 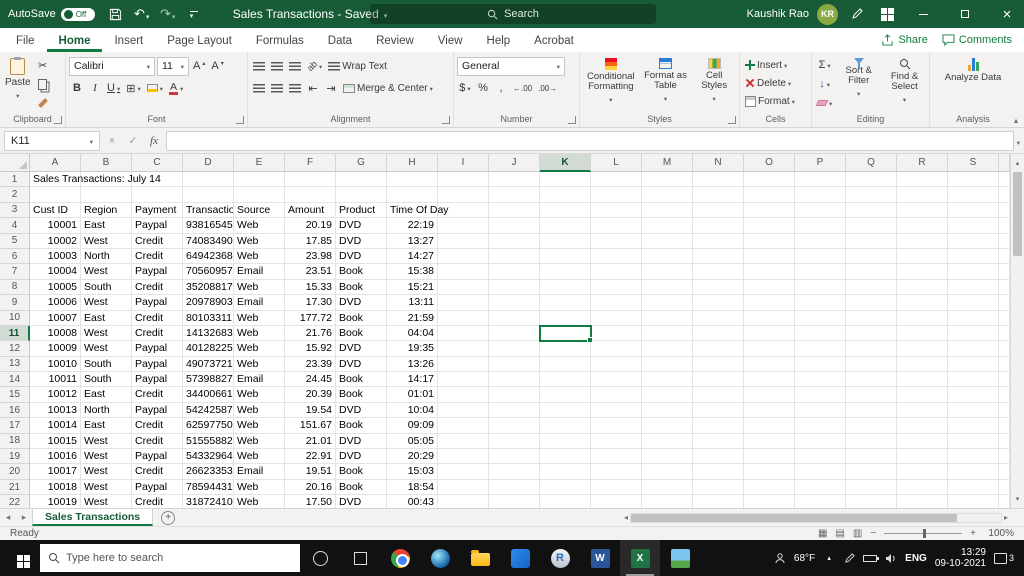 What do you see at coordinates (547, 88) in the screenshot?
I see `decrease-decimal-button: .00→` at bounding box center [547, 88].